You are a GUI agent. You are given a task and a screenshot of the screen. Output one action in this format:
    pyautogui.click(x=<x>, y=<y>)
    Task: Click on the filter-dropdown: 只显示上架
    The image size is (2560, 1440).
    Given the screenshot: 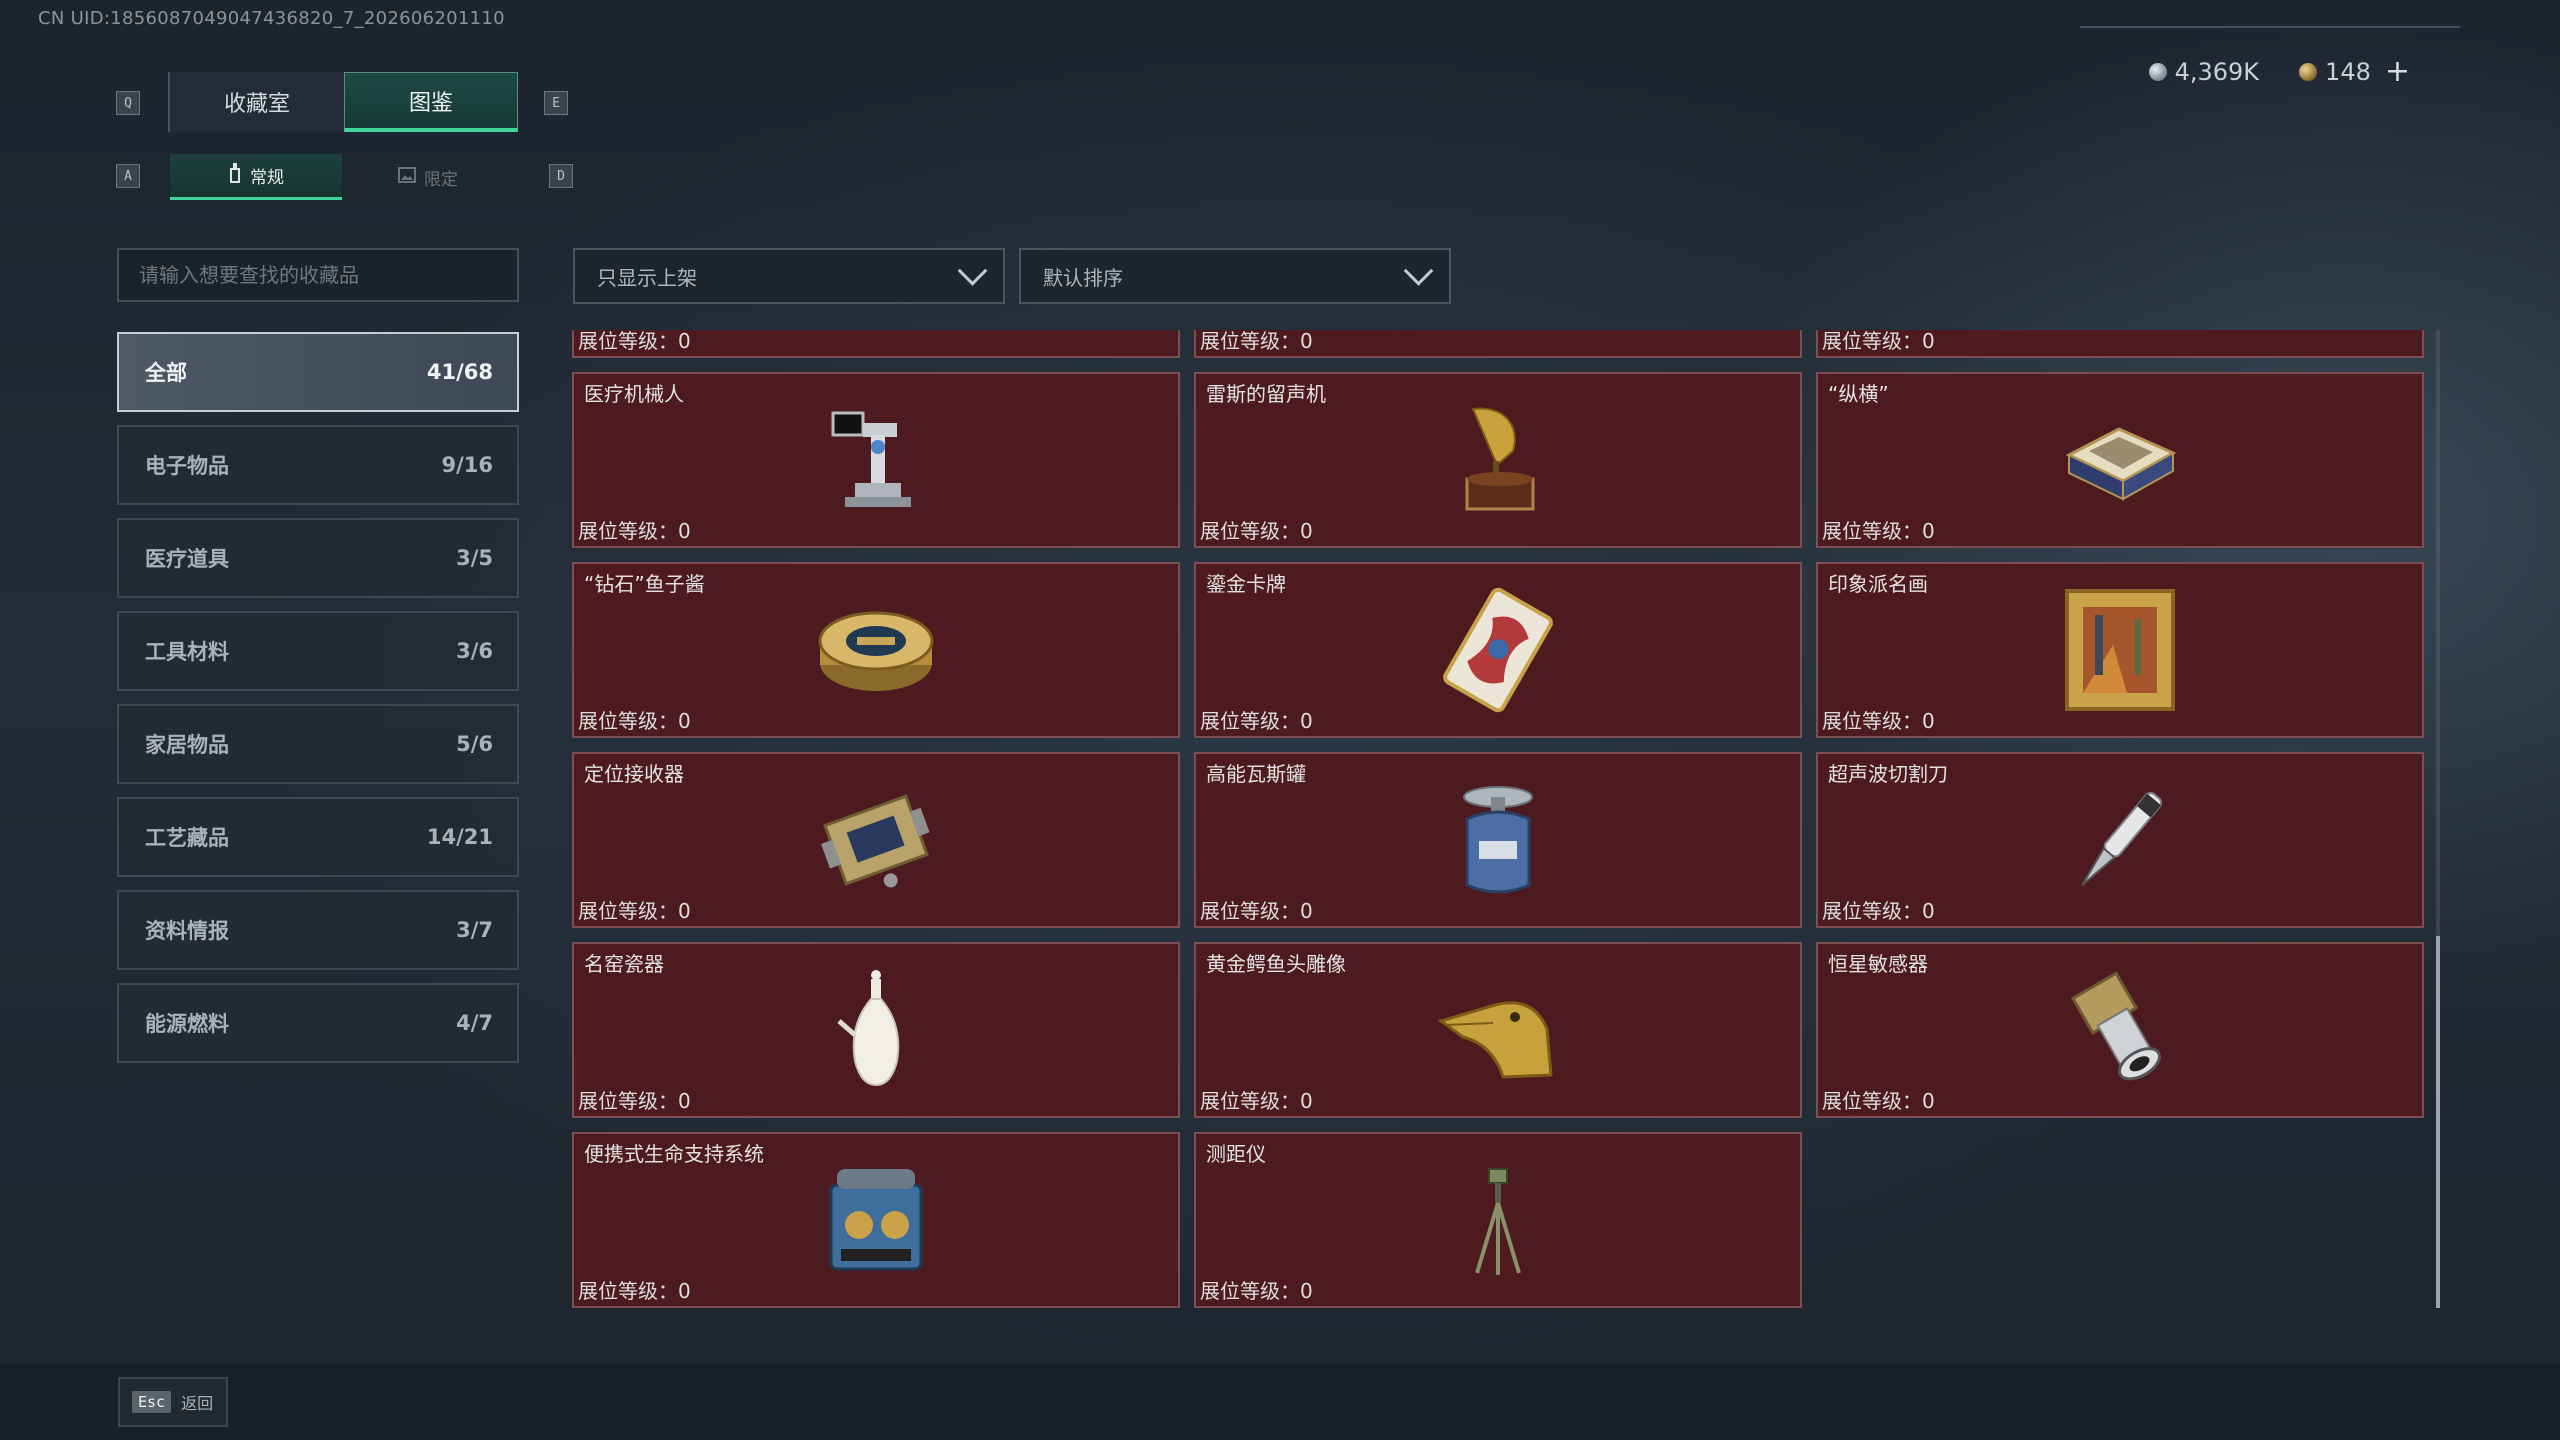 What is the action you would take?
    pyautogui.click(x=789, y=276)
    